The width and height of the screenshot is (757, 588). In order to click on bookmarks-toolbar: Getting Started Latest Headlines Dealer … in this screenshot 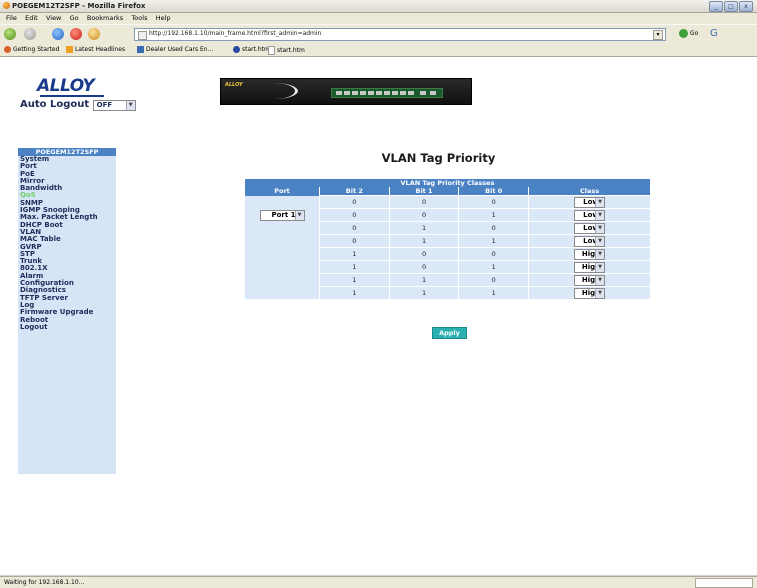, I will do `click(378, 50)`.